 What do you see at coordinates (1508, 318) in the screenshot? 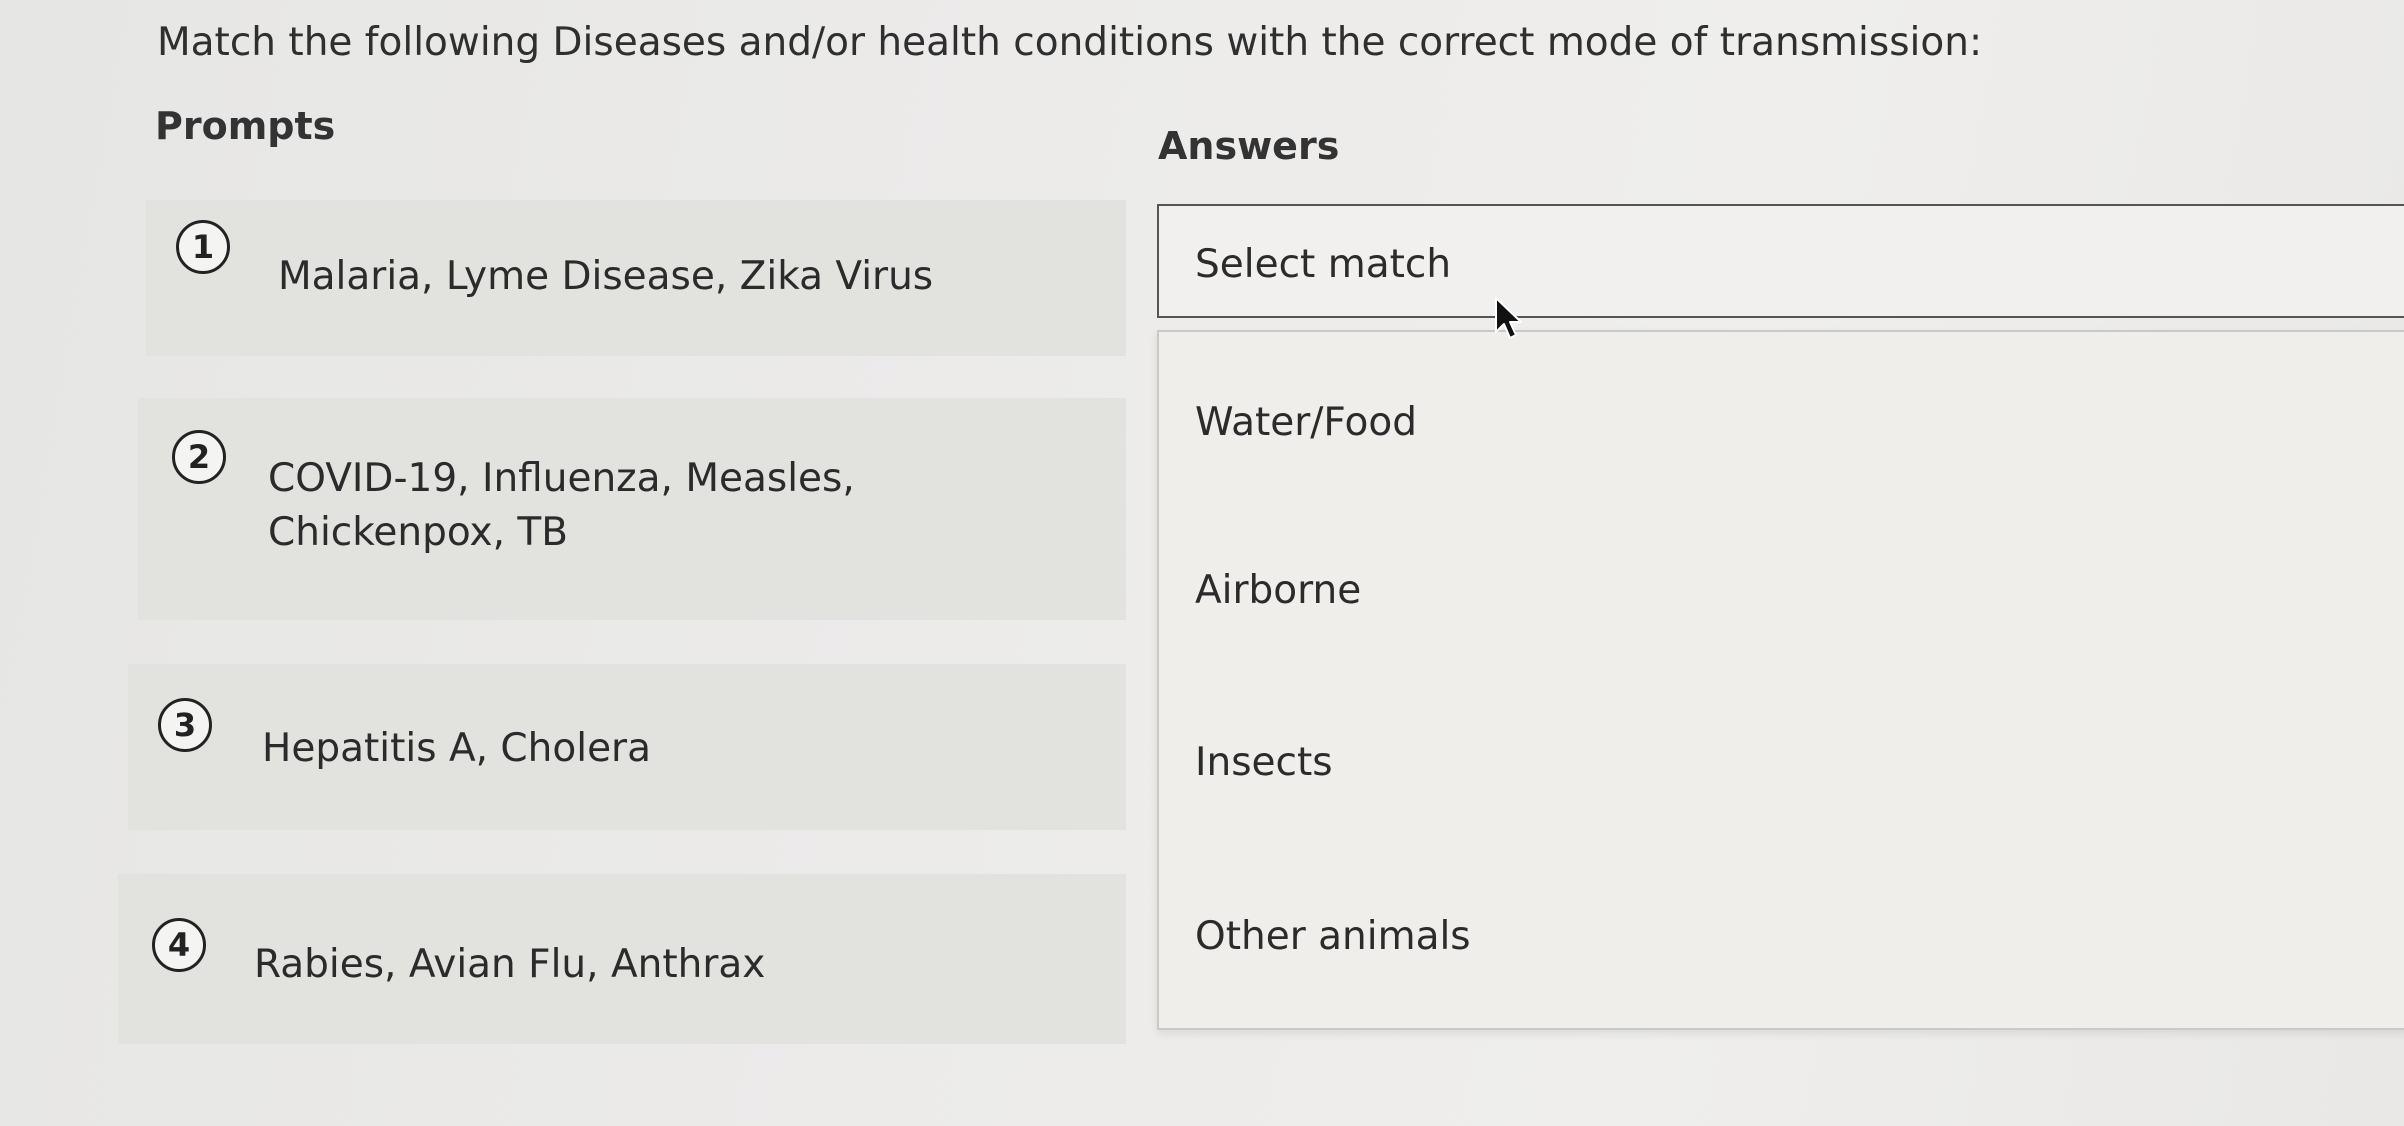
I see `mouse-pointer-icon` at bounding box center [1508, 318].